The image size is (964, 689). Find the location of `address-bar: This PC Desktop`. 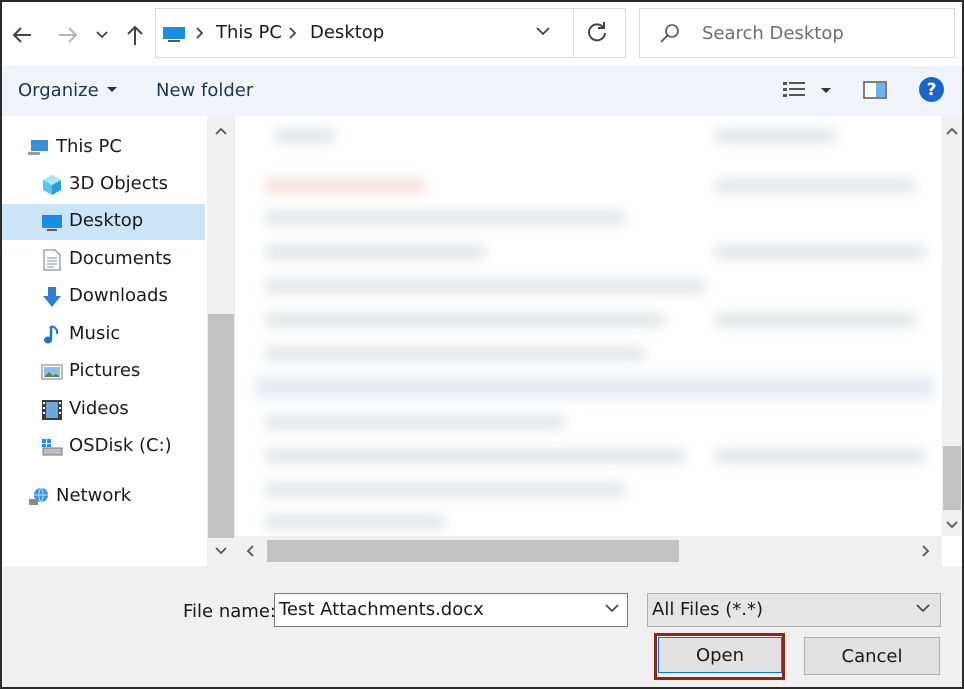

address-bar: This PC Desktop is located at coordinates (390, 33).